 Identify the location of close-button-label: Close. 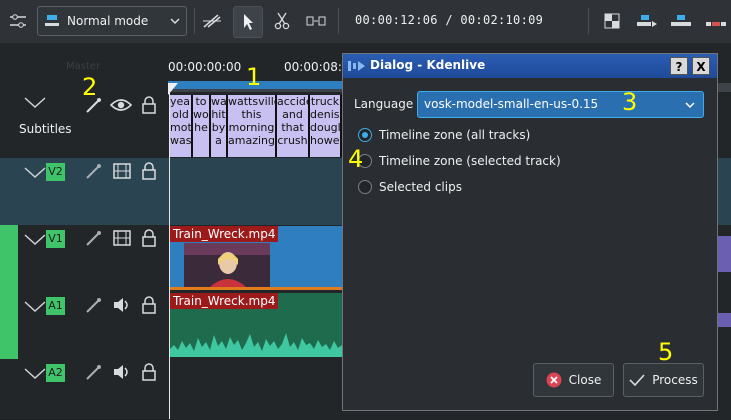
(585, 380).